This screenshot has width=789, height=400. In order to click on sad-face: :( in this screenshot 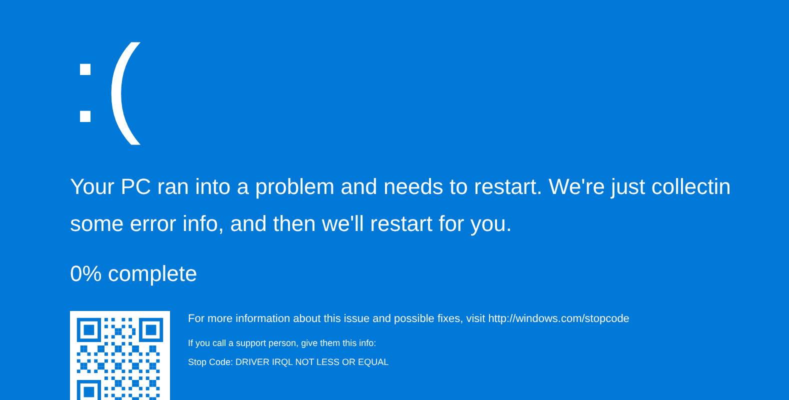, I will do `click(108, 85)`.